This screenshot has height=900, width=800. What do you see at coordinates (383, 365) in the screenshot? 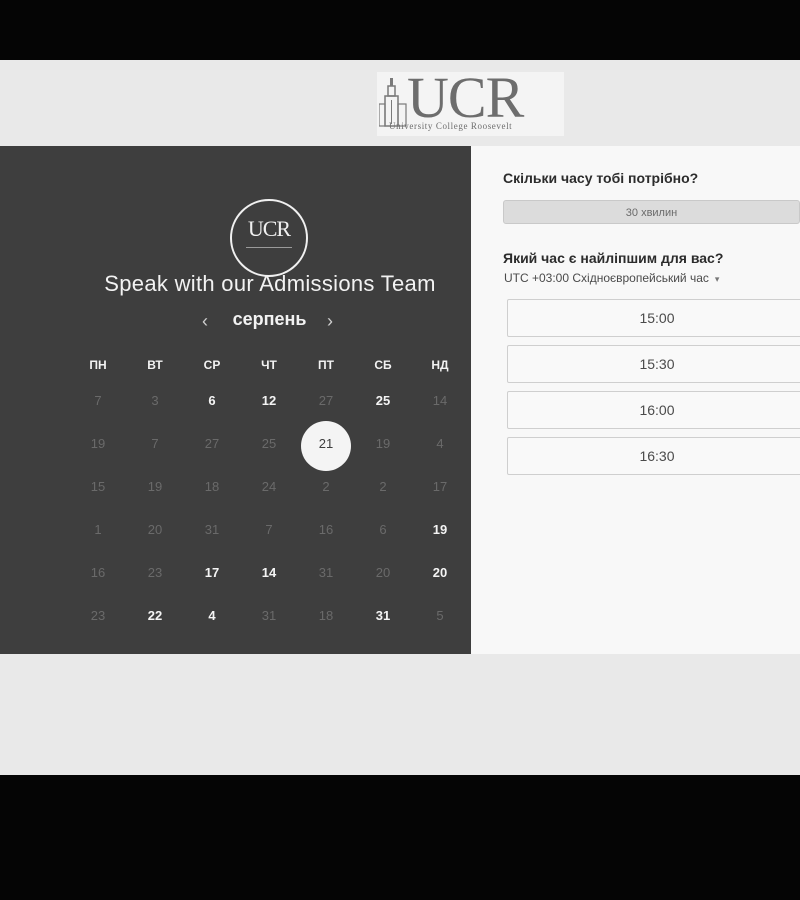
I see `weekday-label: СБ` at bounding box center [383, 365].